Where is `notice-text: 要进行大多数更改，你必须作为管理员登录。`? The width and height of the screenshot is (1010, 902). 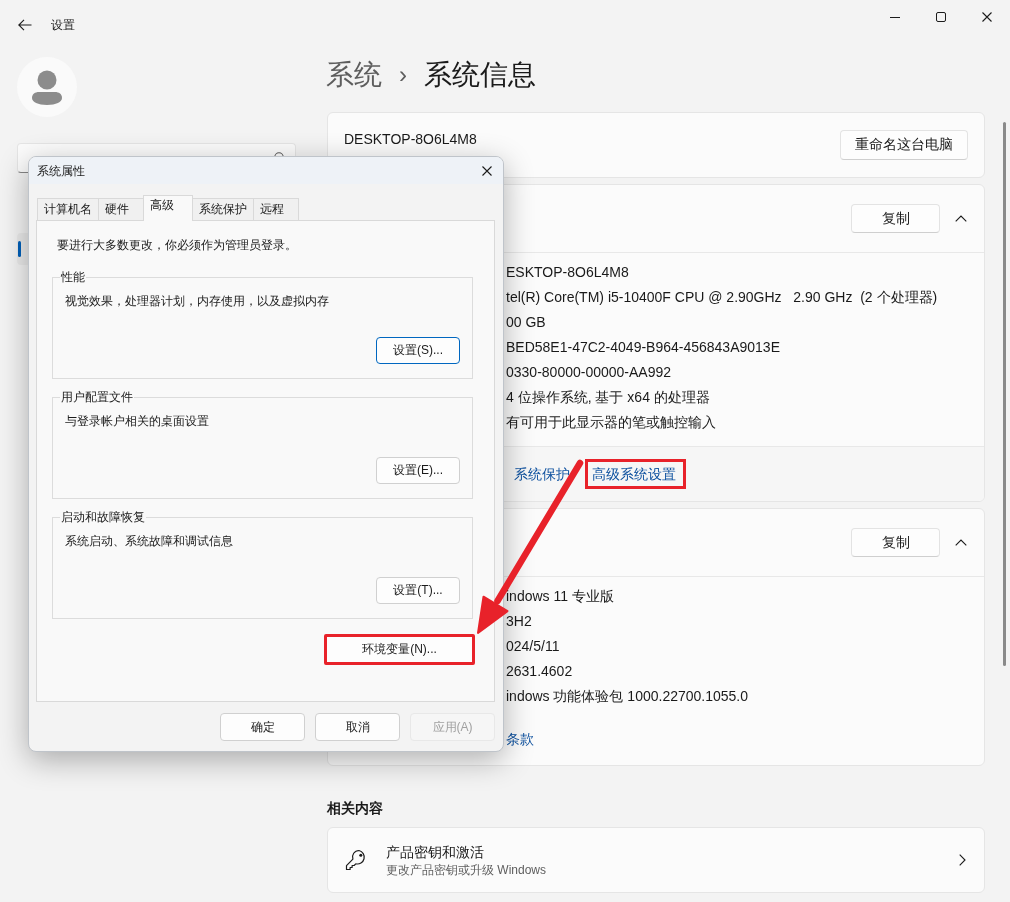 notice-text: 要进行大多数更改，你必须作为管理员登录。 is located at coordinates (177, 245).